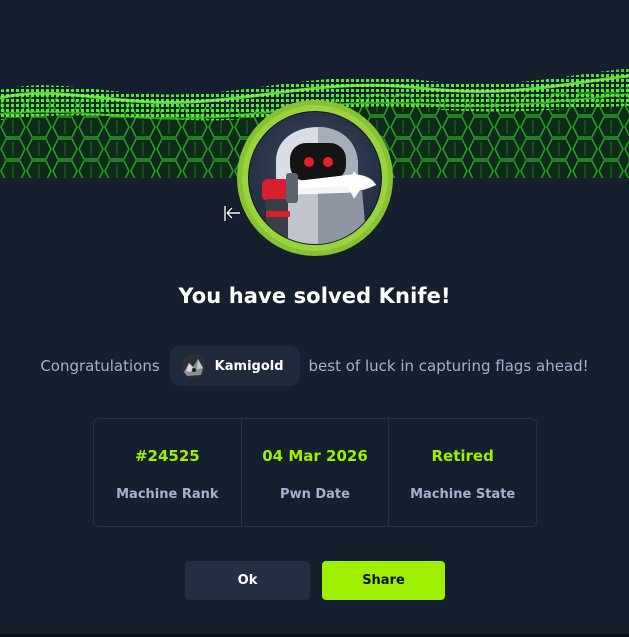  Describe the element at coordinates (100, 366) in the screenshot. I see `congrats-prefix: Congratulations` at that location.